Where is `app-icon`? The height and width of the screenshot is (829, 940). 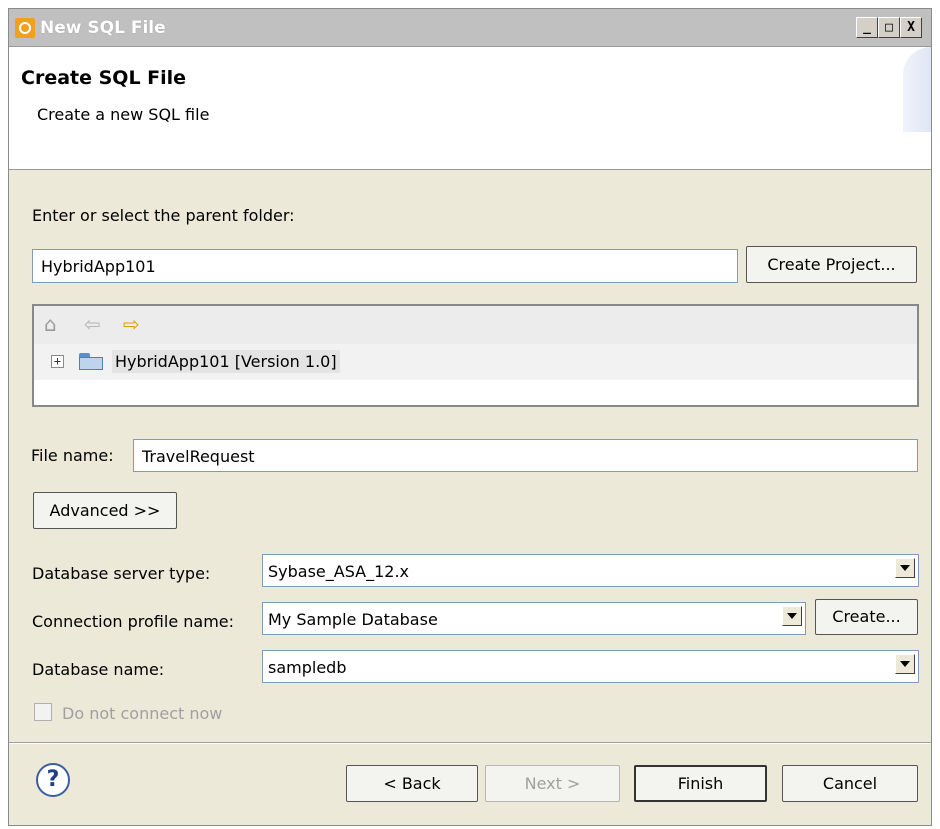 app-icon is located at coordinates (25, 28).